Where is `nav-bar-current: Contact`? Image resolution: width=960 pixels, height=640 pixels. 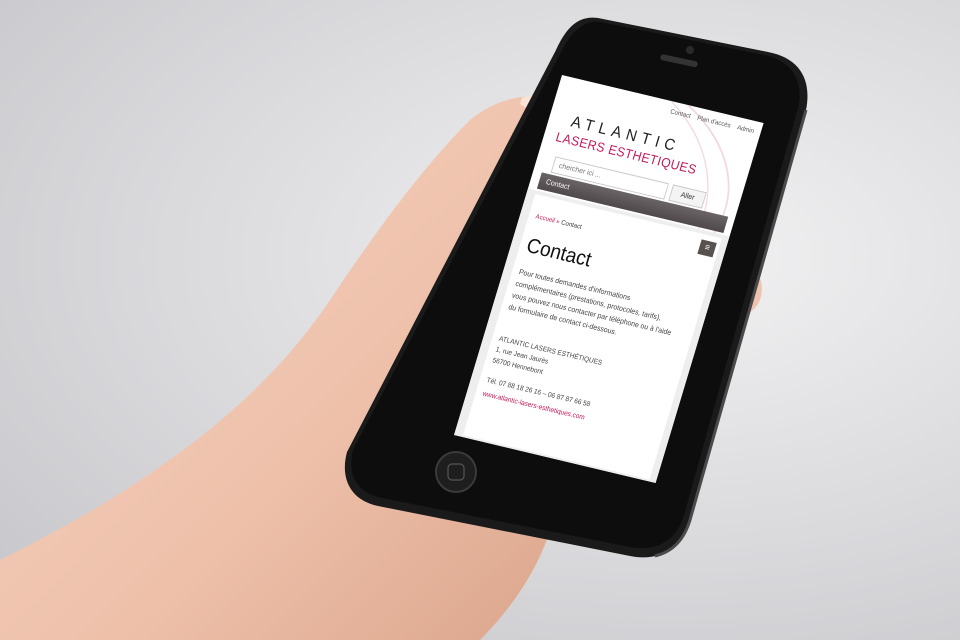
nav-bar-current: Contact is located at coordinates (558, 185).